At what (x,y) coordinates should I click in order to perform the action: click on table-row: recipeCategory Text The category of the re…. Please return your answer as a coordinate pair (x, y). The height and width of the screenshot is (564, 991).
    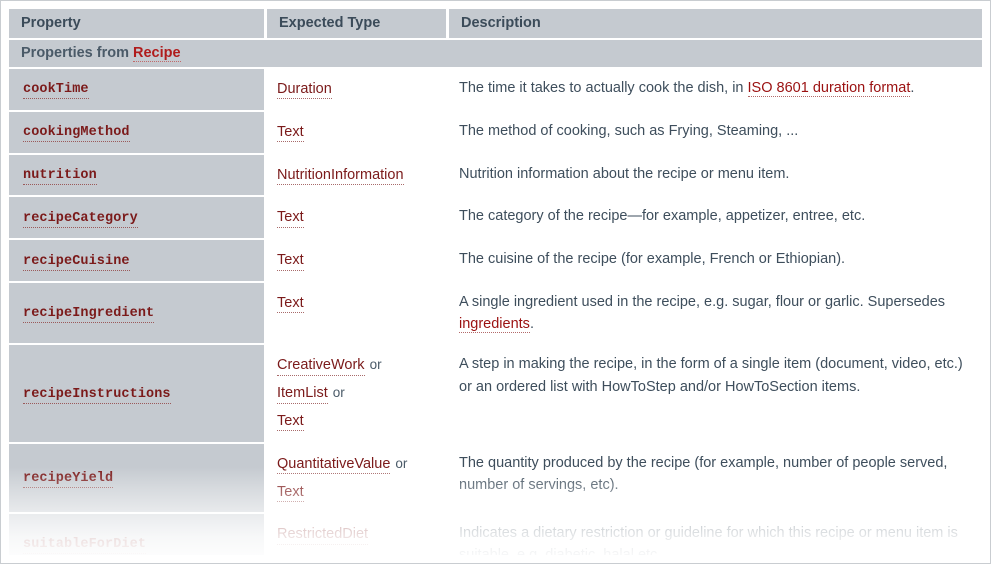
    Looking at the image, I should click on (495, 218).